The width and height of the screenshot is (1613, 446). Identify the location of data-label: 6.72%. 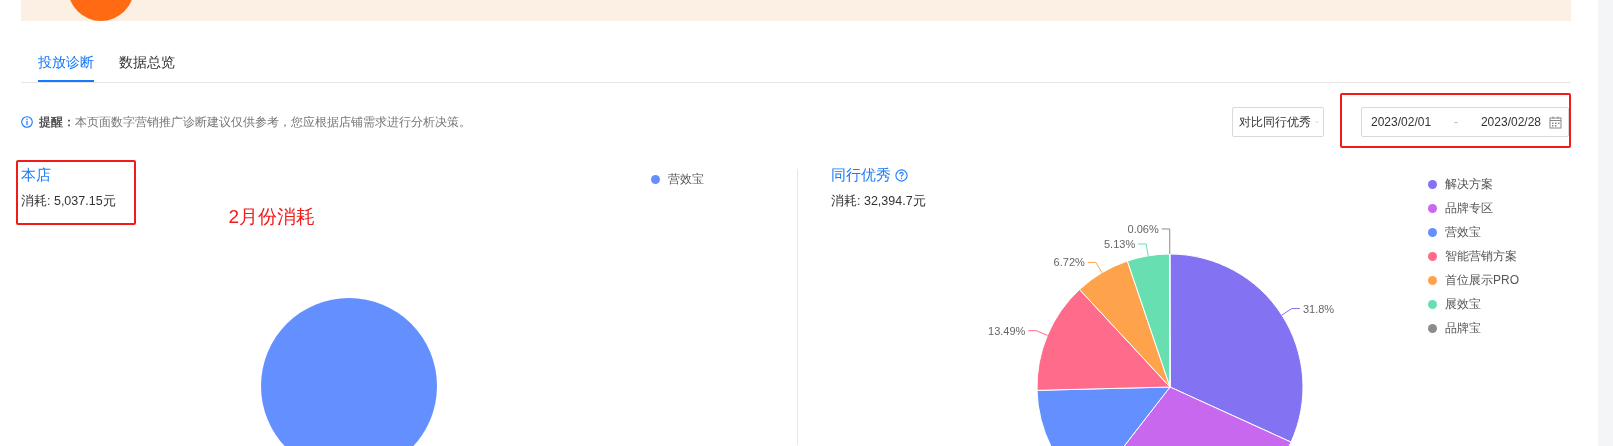
(1069, 262).